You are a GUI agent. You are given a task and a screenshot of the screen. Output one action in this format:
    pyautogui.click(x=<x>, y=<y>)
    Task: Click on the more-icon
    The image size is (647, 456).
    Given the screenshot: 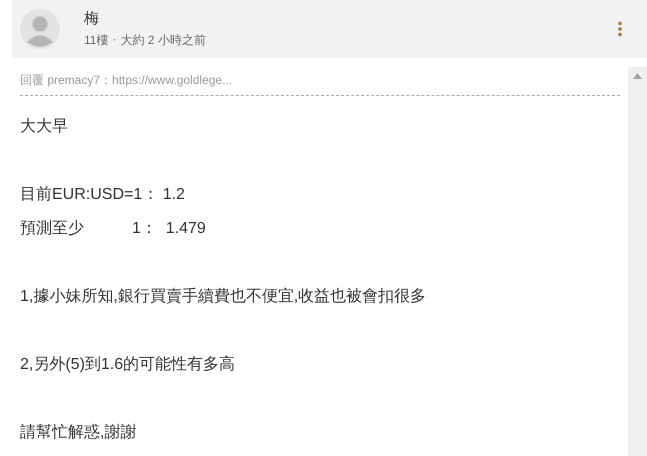 What is the action you would take?
    pyautogui.click(x=620, y=29)
    